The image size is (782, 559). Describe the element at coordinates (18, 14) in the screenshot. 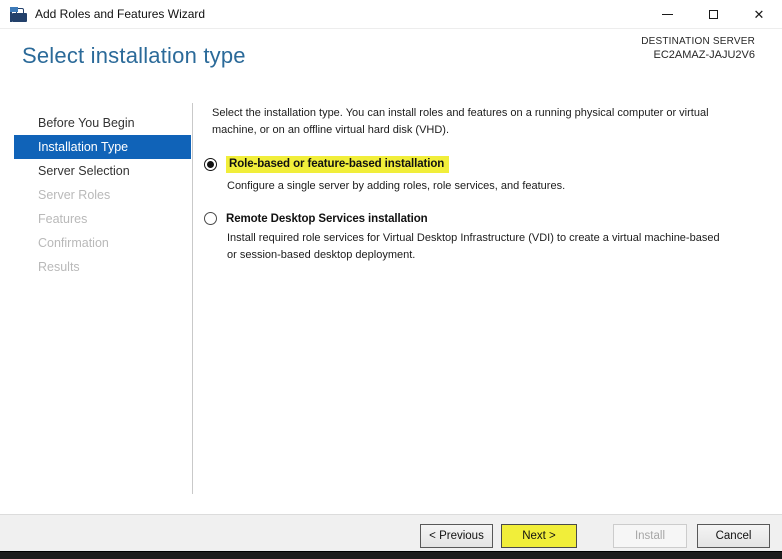

I see `server-manager-icon` at that location.